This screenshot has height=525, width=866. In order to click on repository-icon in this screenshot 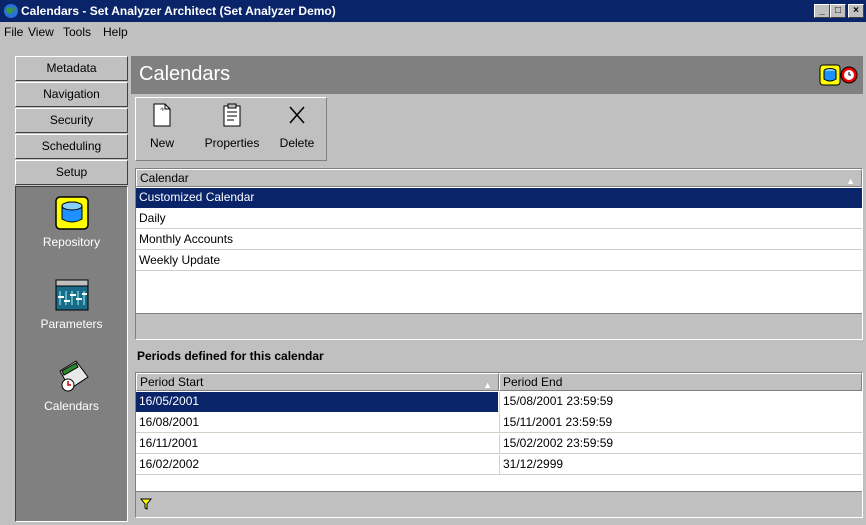, I will do `click(71, 213)`.